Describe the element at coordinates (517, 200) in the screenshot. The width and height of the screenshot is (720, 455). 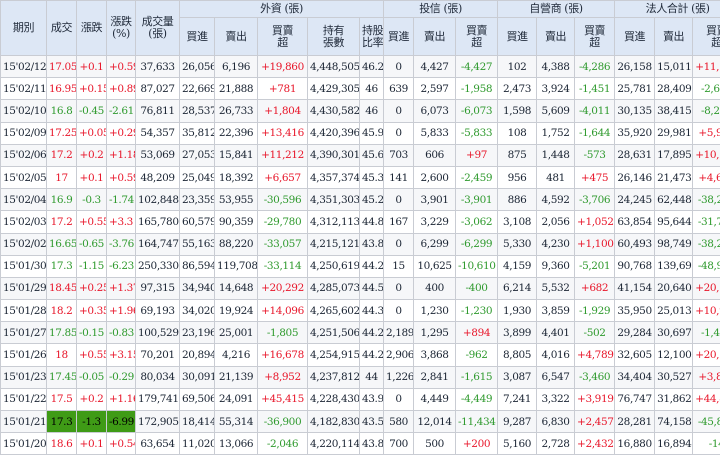
I see `cell-dealer-buy: 886` at that location.